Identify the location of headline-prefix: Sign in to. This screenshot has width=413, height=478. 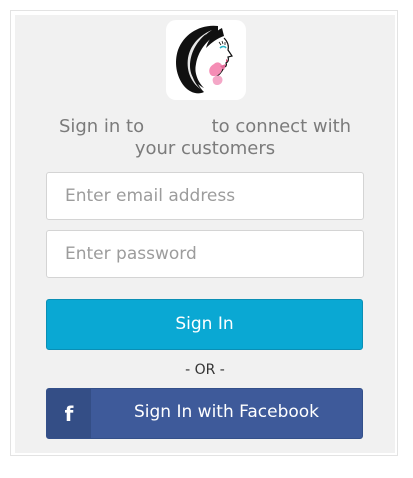
(101, 126).